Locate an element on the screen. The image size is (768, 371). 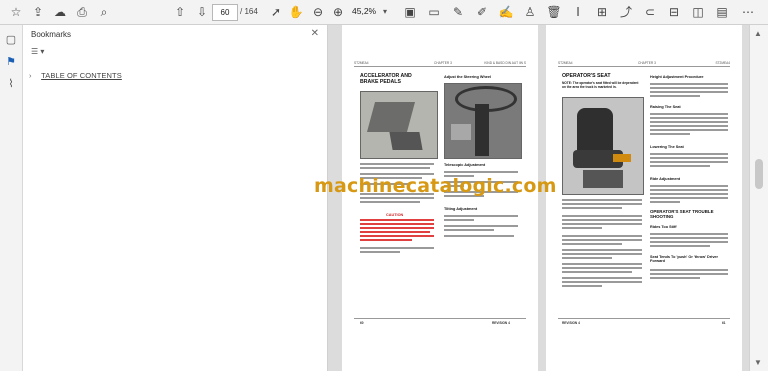
subsection-title: Lowering The Seat is located at coordinates (667, 147).